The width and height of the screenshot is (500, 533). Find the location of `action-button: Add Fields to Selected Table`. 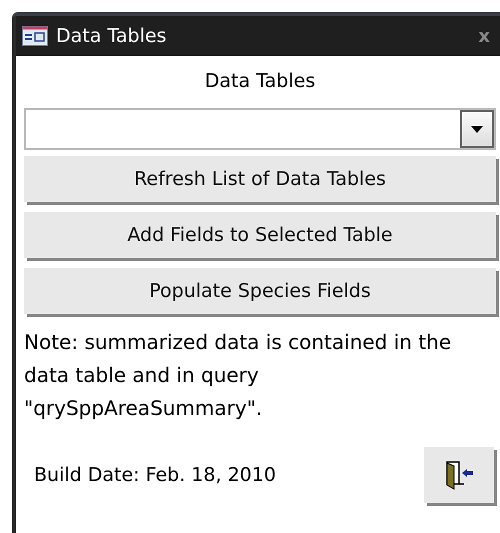

action-button: Add Fields to Selected Table is located at coordinates (260, 235).